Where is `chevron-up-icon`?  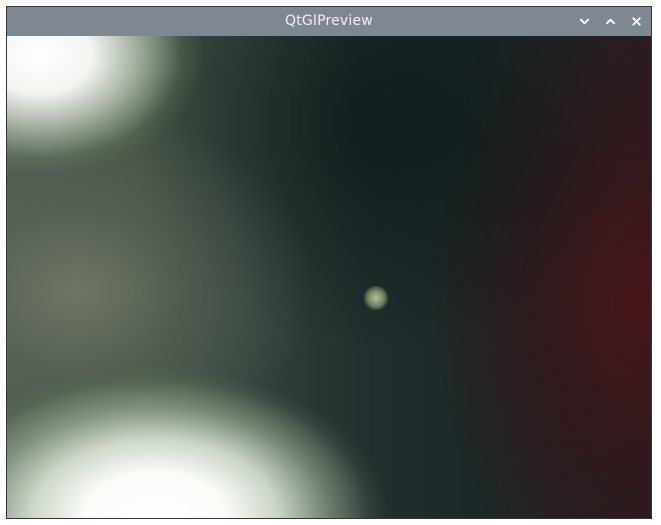 chevron-up-icon is located at coordinates (610, 21).